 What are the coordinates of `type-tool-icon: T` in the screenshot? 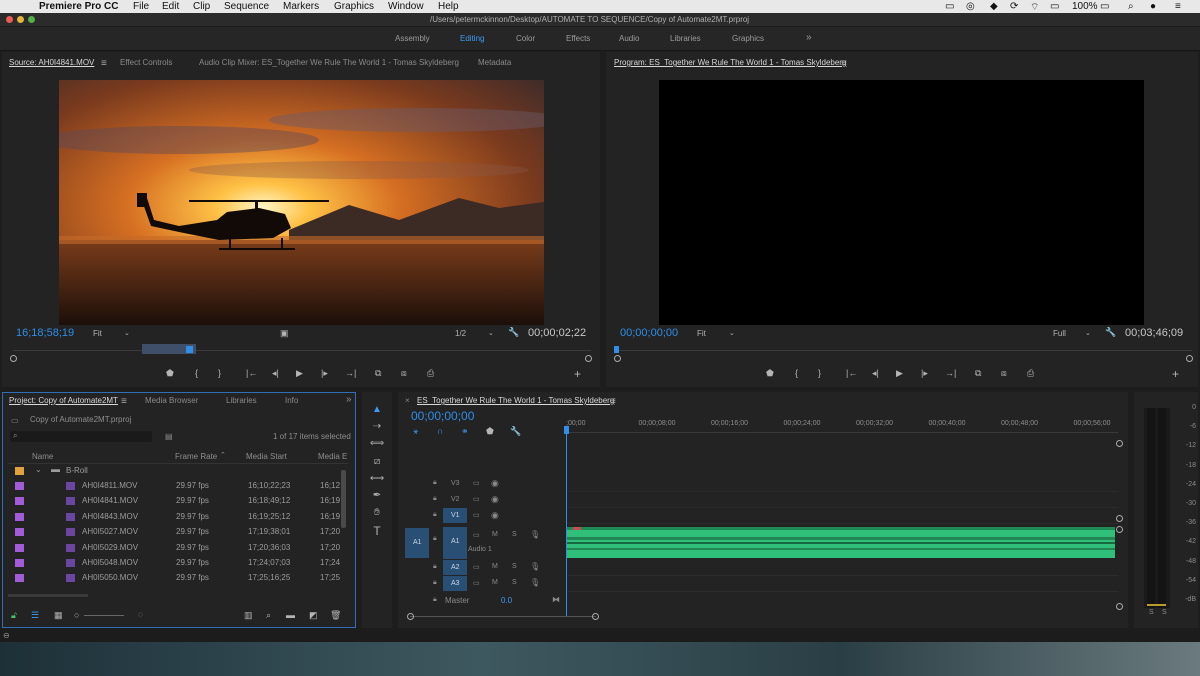 It's located at (377, 531).